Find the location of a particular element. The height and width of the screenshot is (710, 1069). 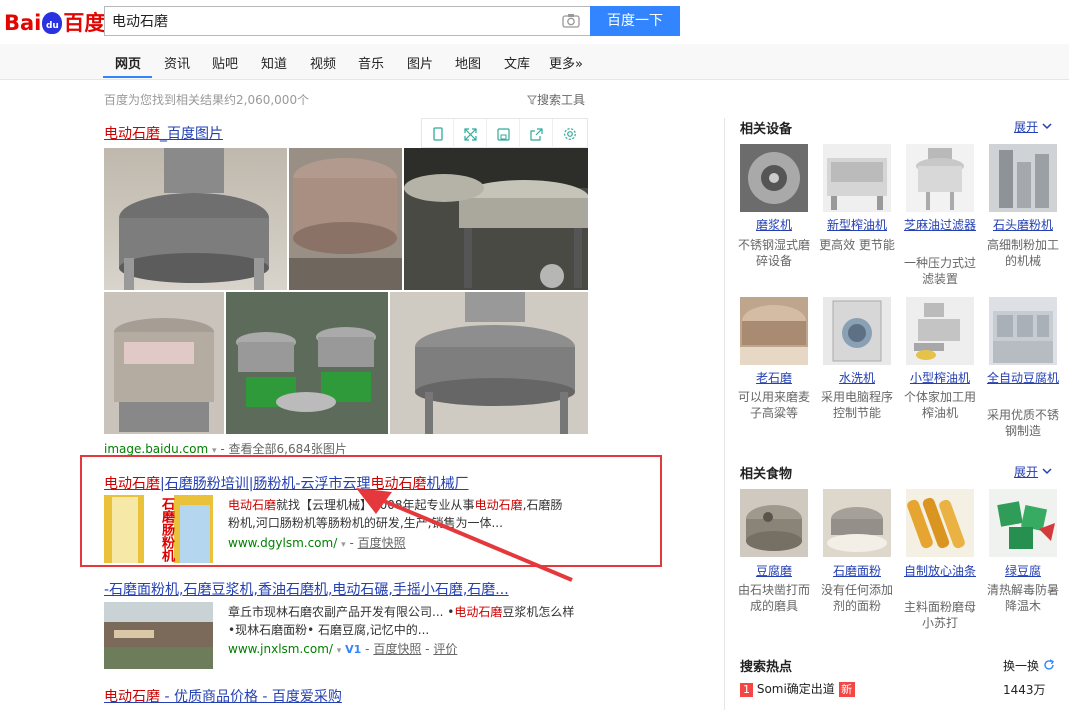

tab-video: 视频 is located at coordinates (323, 62).